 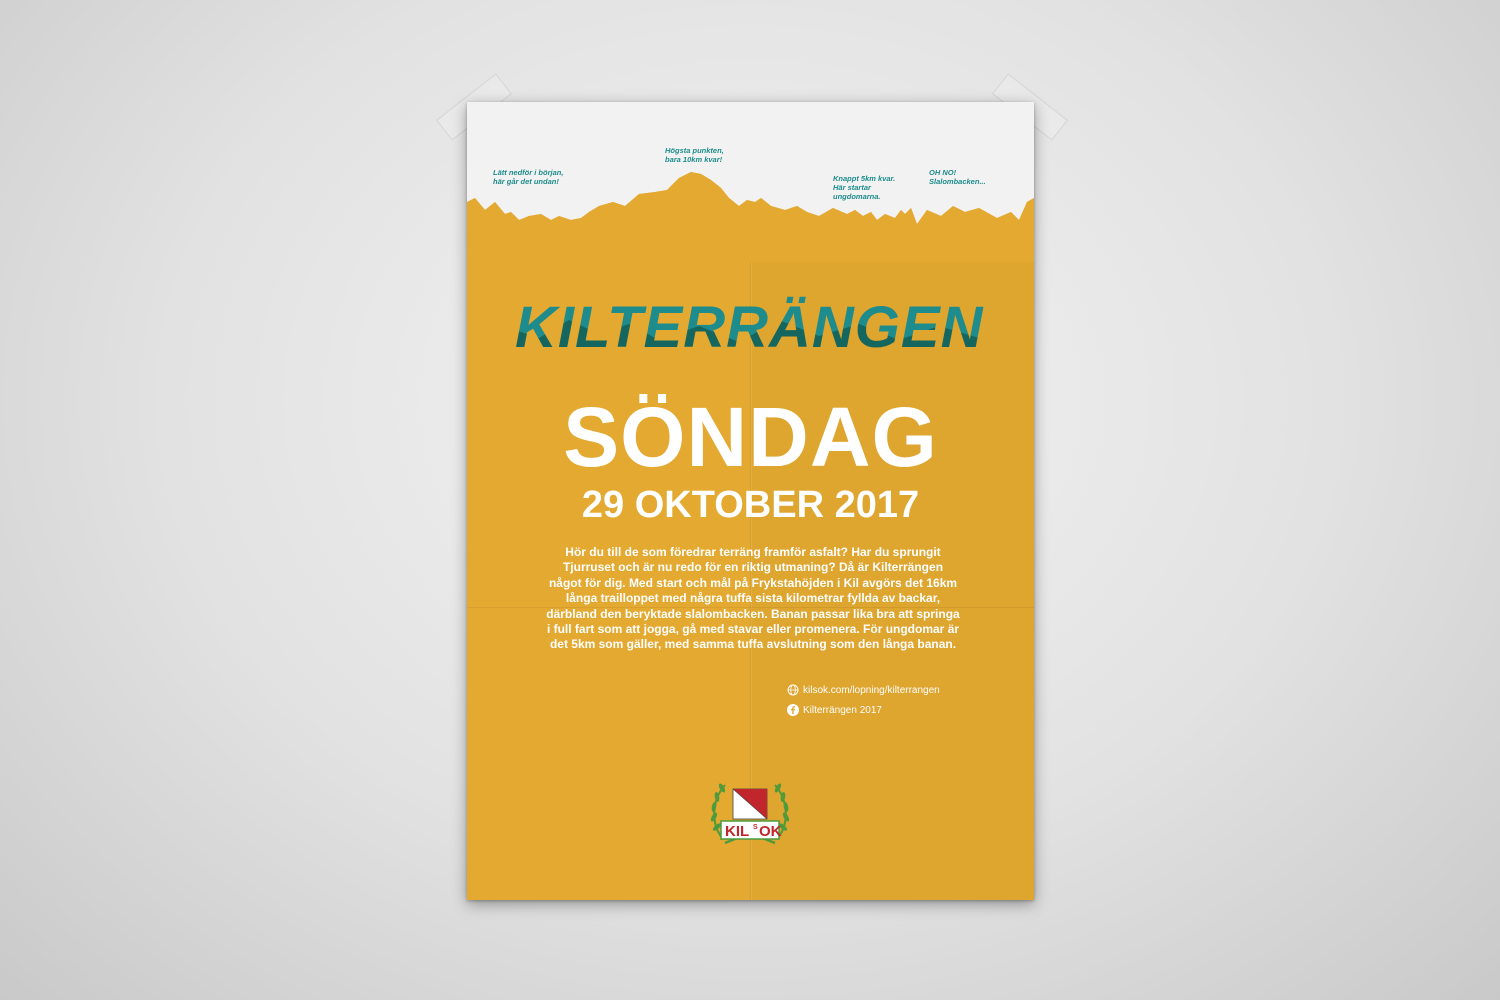 I want to click on website-link: kilsok.com/lopning/kilterrangen, so click(x=871, y=690).